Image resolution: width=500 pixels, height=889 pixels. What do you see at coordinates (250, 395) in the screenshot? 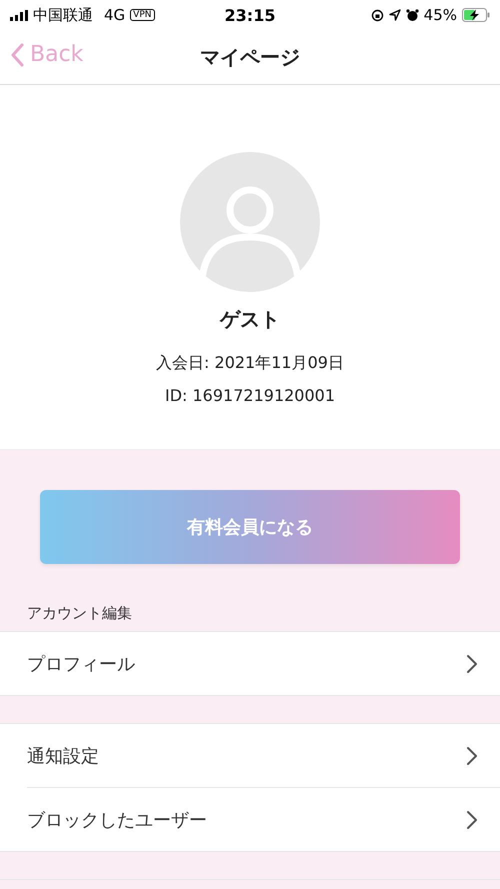
I see `user-id: ID: 16917219120001` at bounding box center [250, 395].